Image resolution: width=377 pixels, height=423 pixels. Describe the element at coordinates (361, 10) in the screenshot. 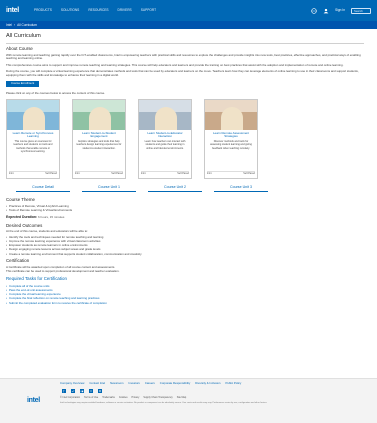

I see `search-input: Search` at that location.